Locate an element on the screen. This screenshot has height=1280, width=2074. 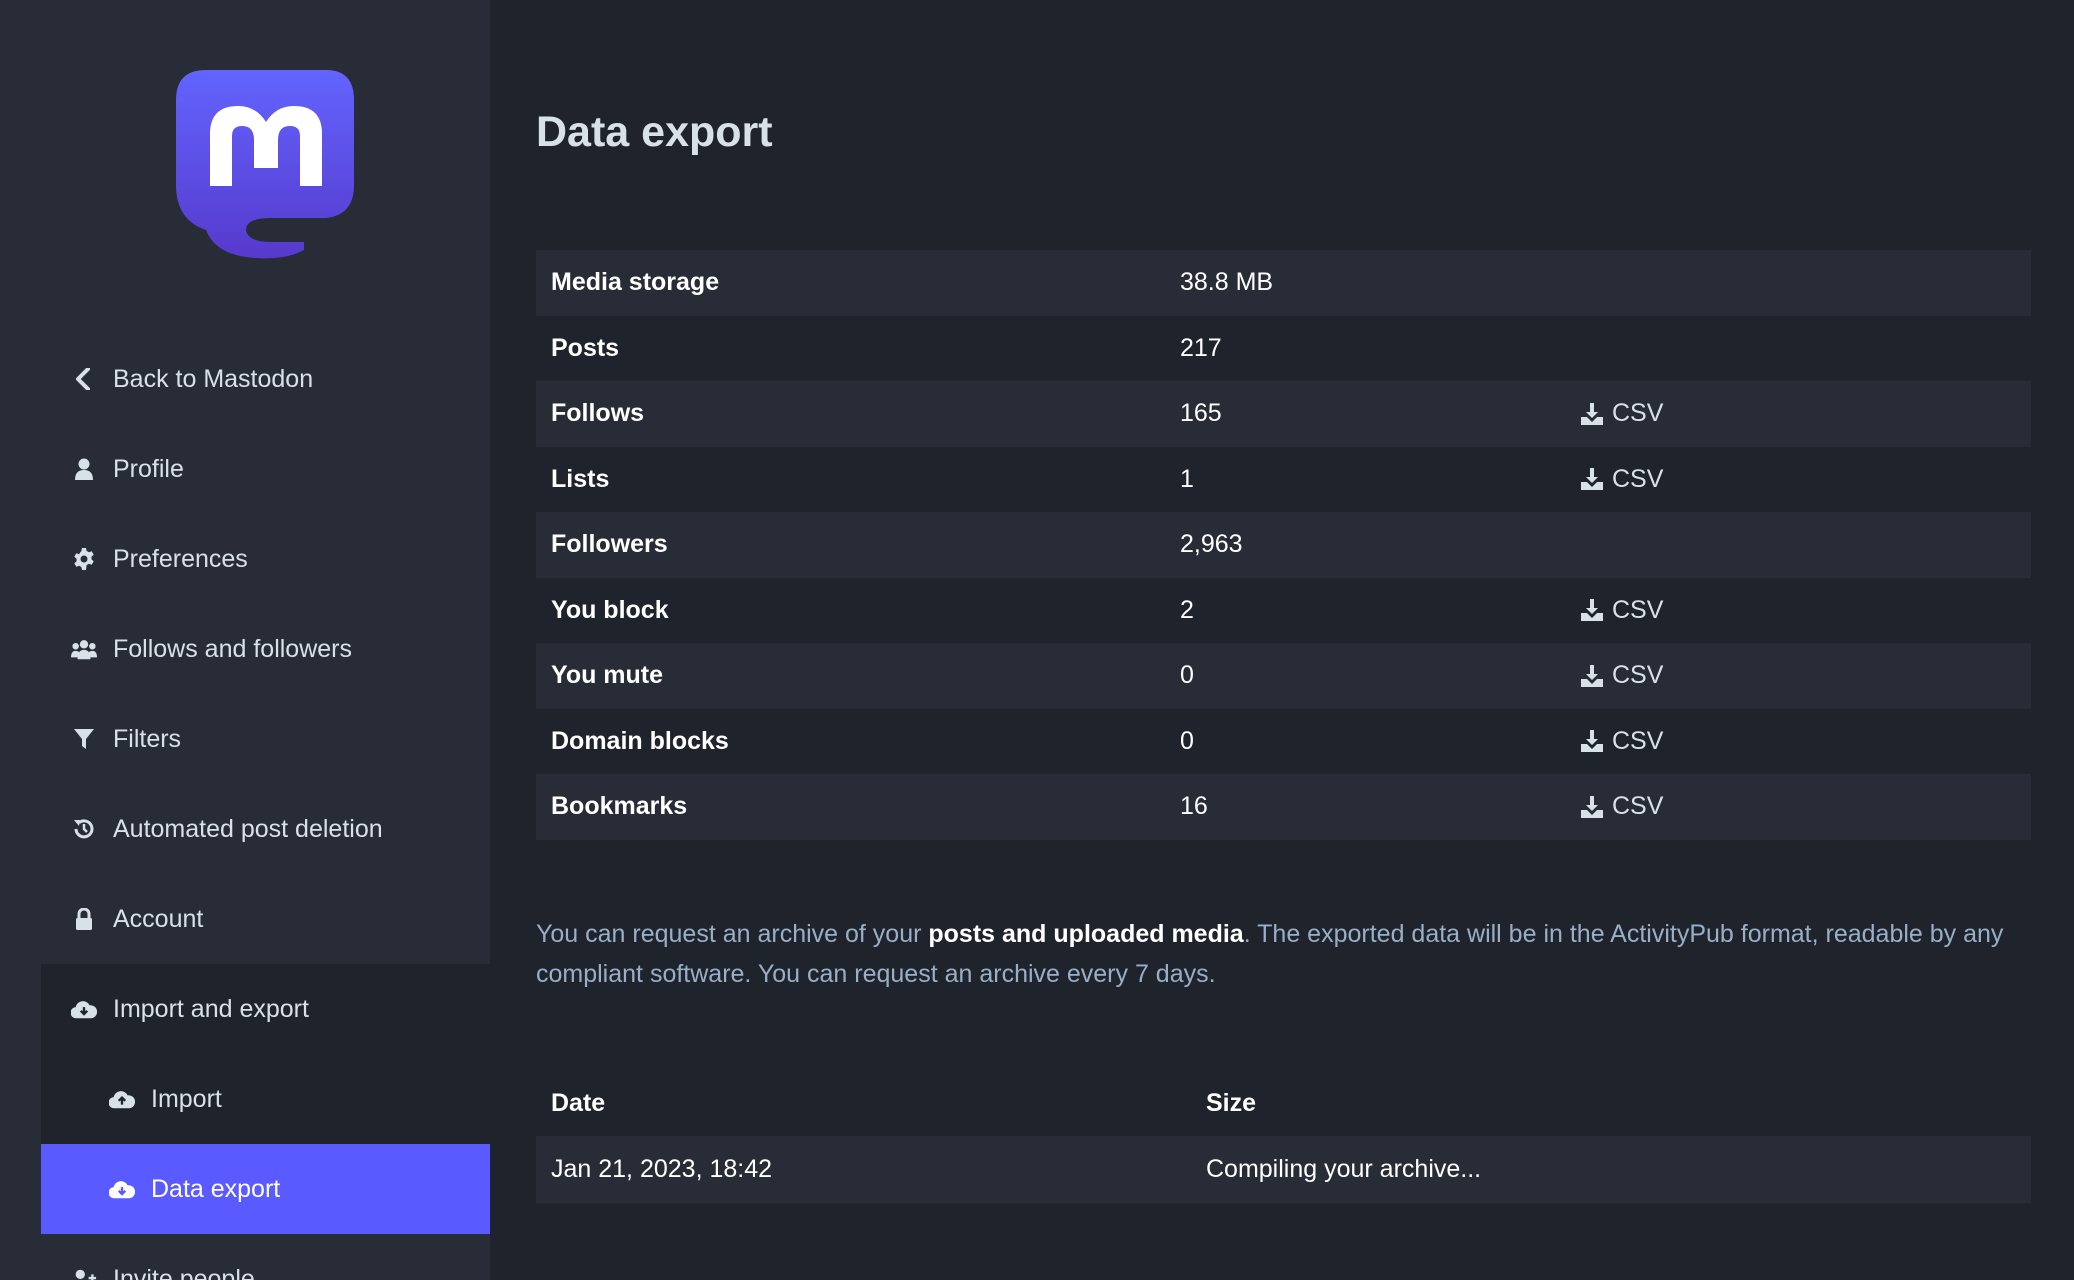
sidebar-item-data-export: Data export is located at coordinates (265, 1189).